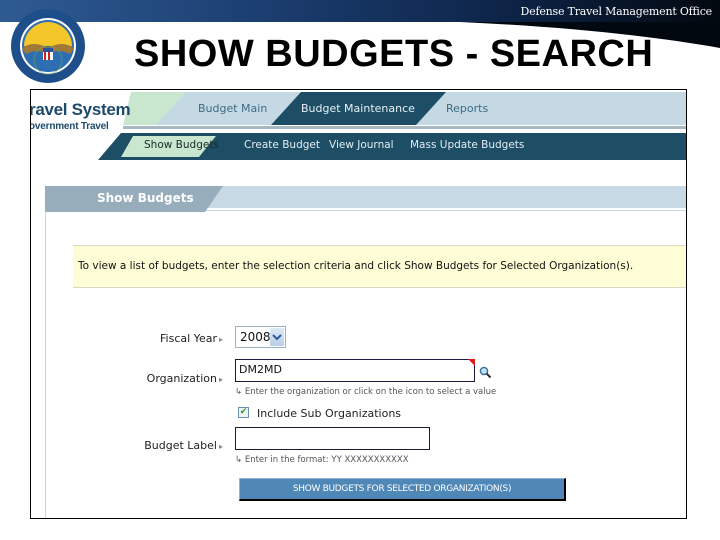  What do you see at coordinates (243, 412) in the screenshot?
I see `include-sub-orgs-checkbox: ✔` at bounding box center [243, 412].